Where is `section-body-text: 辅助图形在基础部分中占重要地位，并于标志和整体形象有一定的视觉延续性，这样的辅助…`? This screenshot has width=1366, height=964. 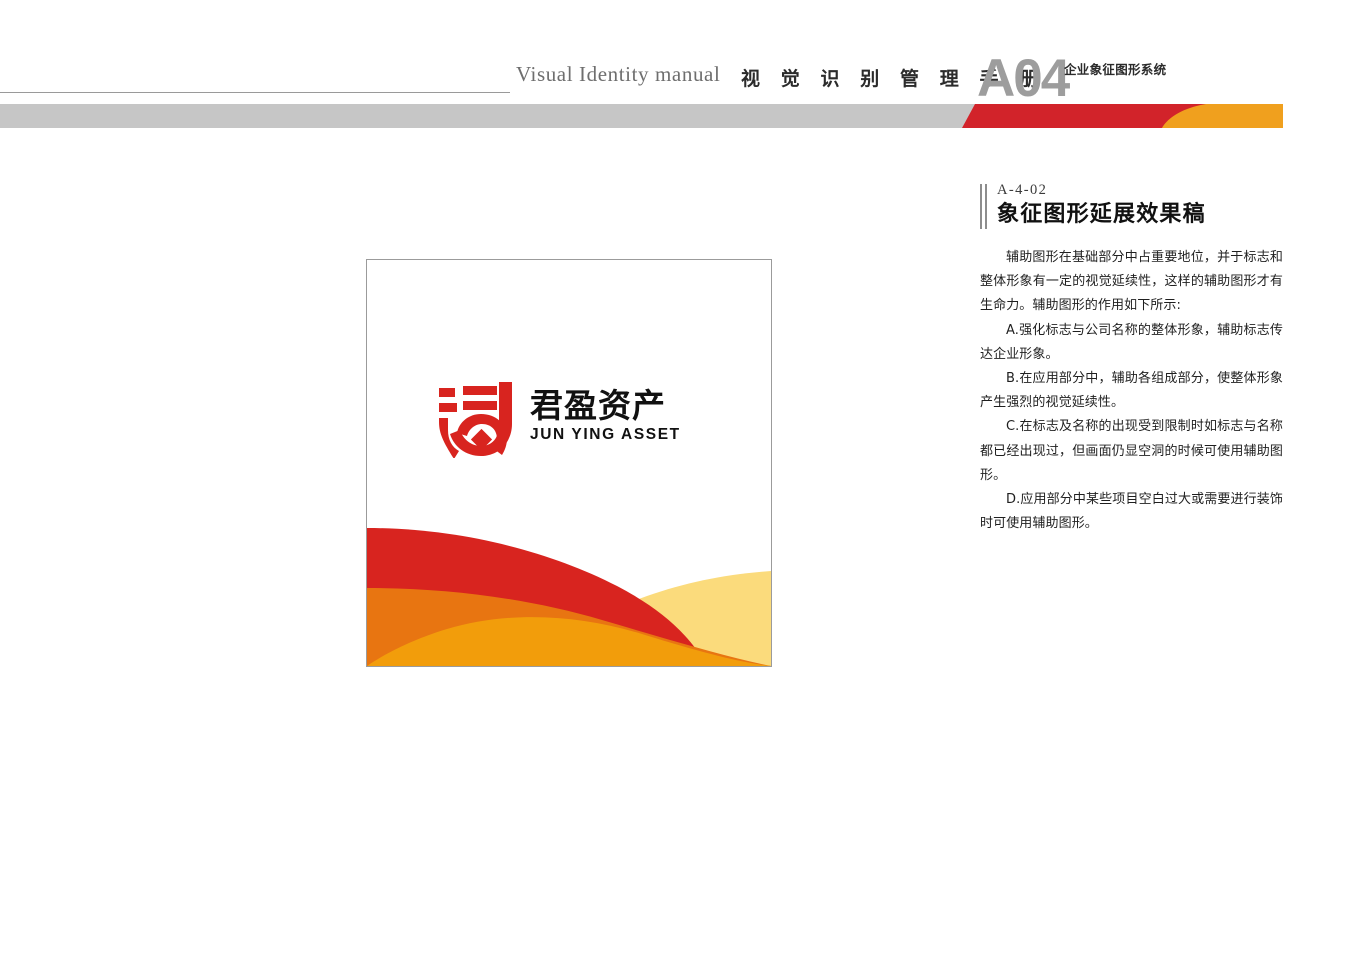 section-body-text: 辅助图形在基础部分中占重要地位，并于标志和整体形象有一定的视觉延续性，这样的辅助… is located at coordinates (1131, 391).